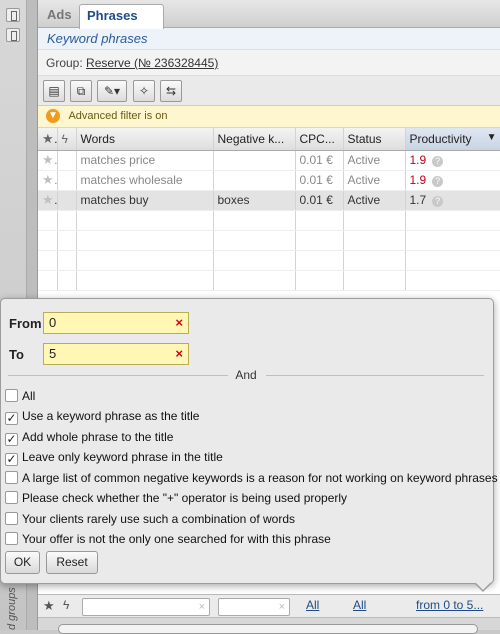 This screenshot has width=500, height=634. Describe the element at coordinates (145, 200) in the screenshot. I see `cell-words: matches buy` at that location.